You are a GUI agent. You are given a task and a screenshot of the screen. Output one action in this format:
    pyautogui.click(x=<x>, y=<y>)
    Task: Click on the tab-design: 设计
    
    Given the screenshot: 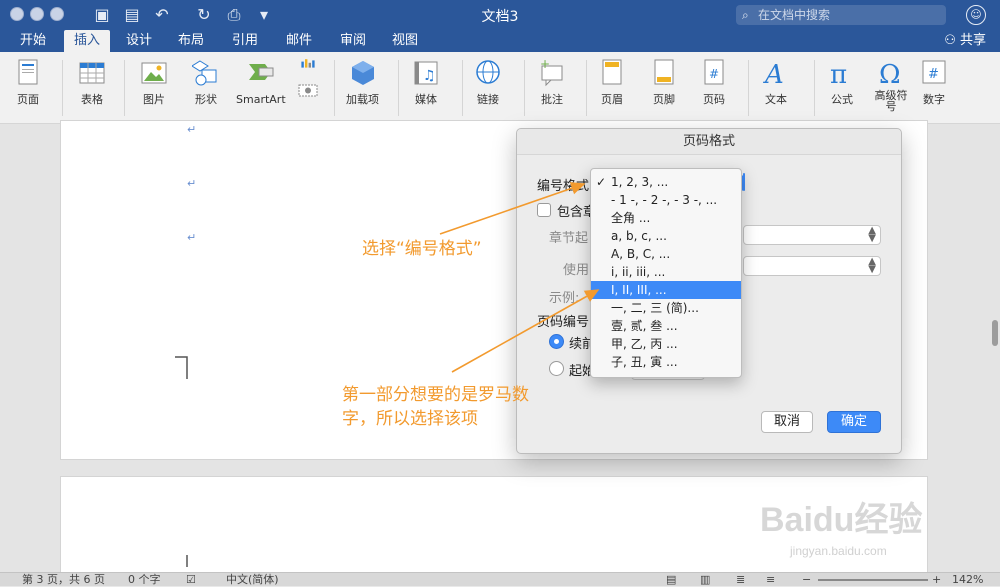 What is the action you would take?
    pyautogui.click(x=139, y=41)
    